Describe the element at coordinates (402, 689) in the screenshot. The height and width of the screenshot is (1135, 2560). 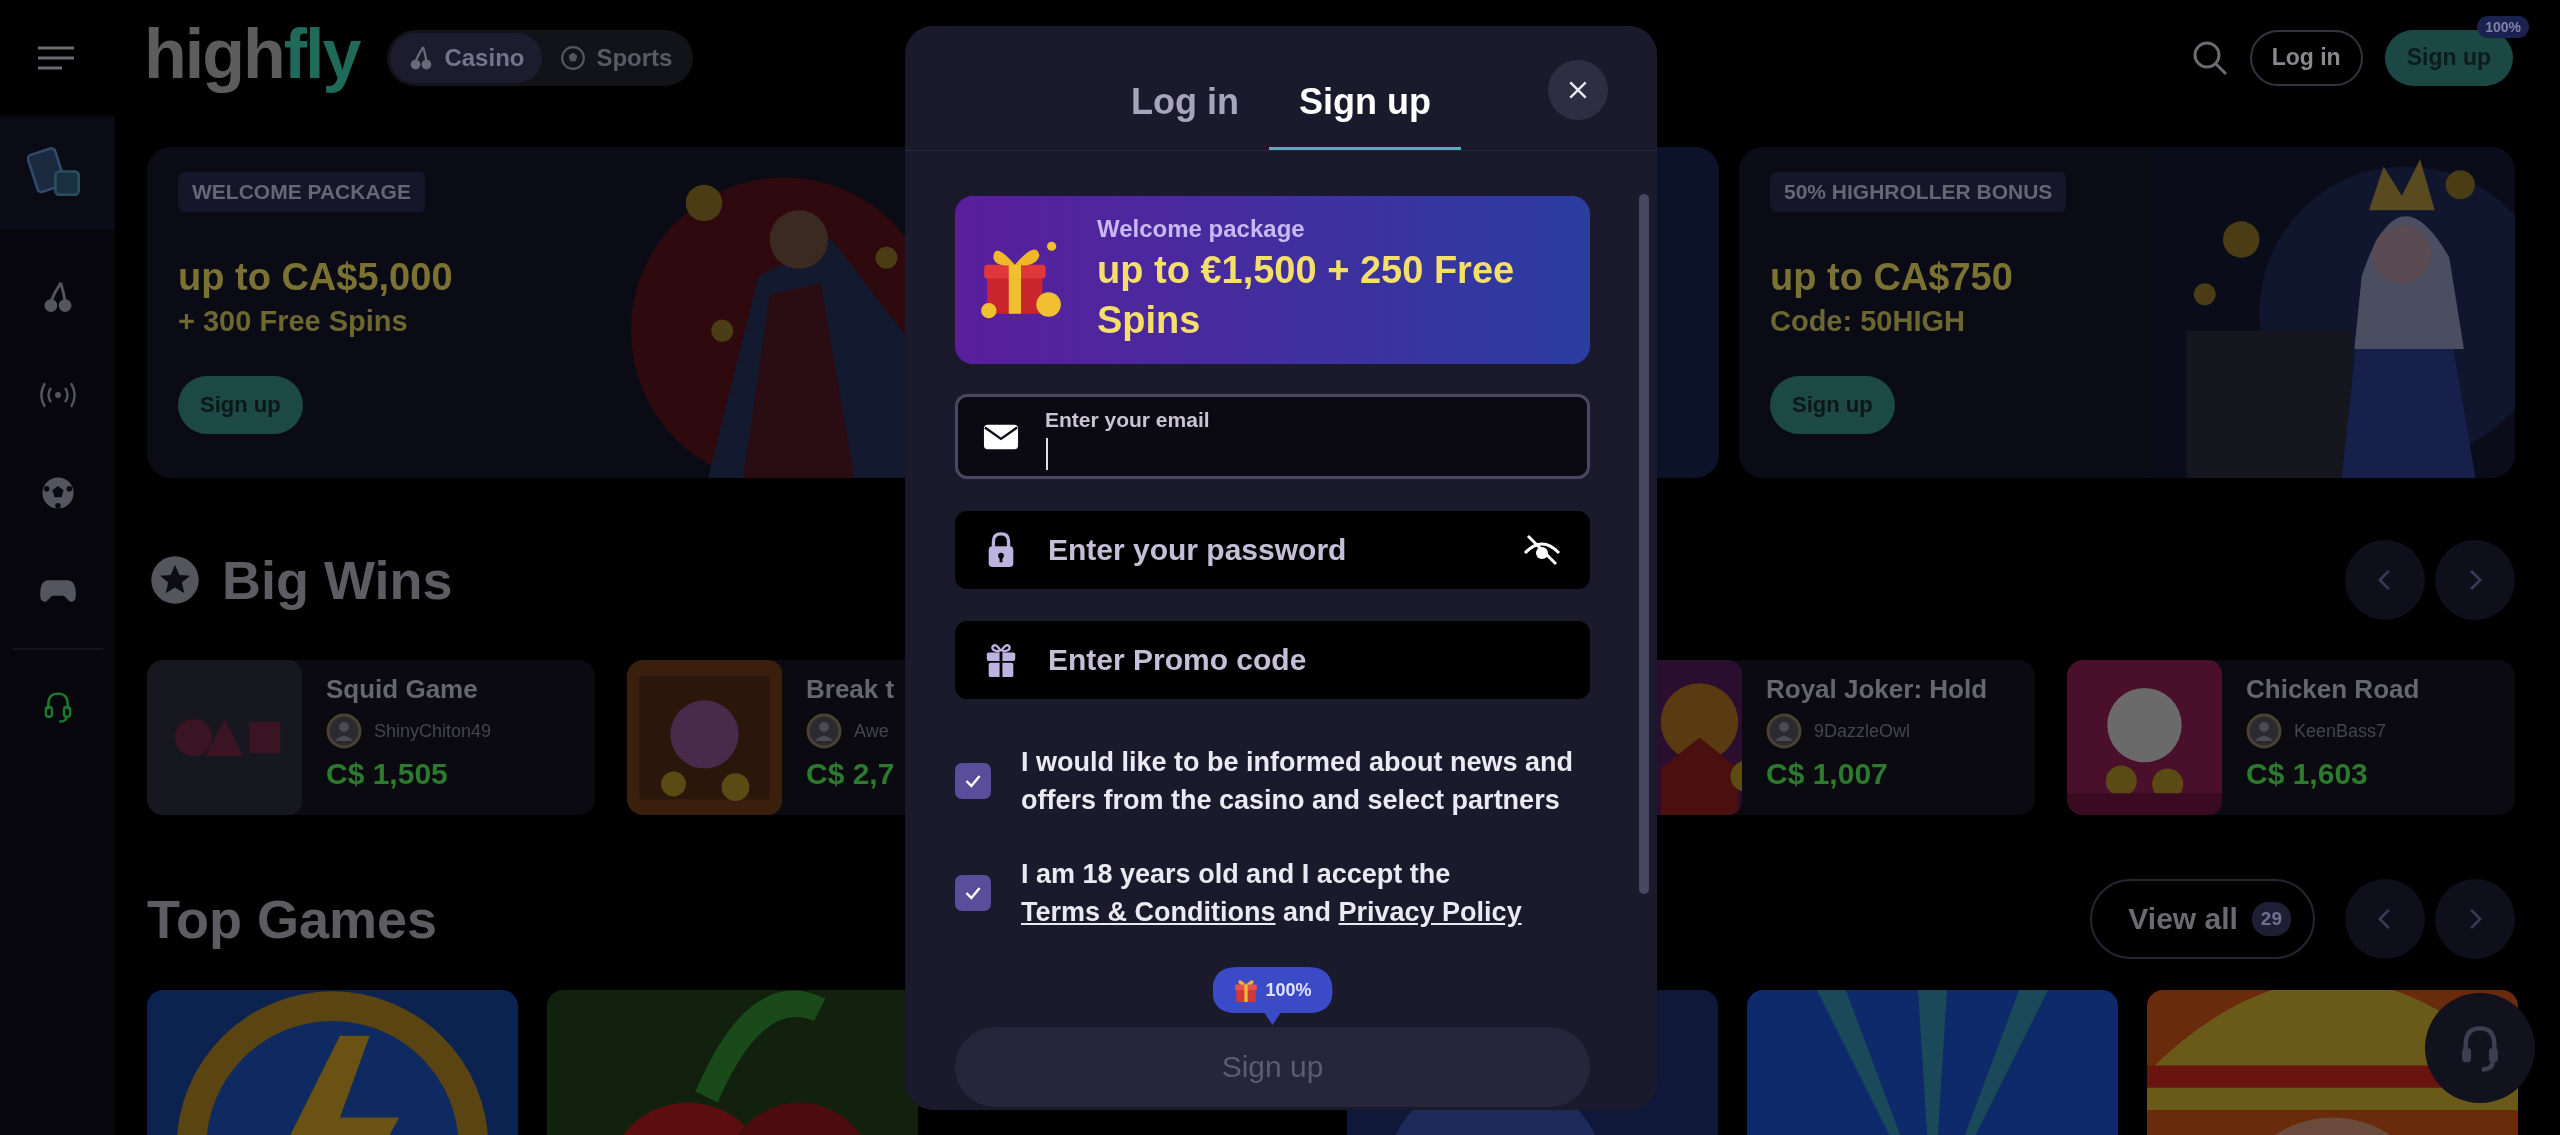
I see `game-title: Squid Game` at that location.